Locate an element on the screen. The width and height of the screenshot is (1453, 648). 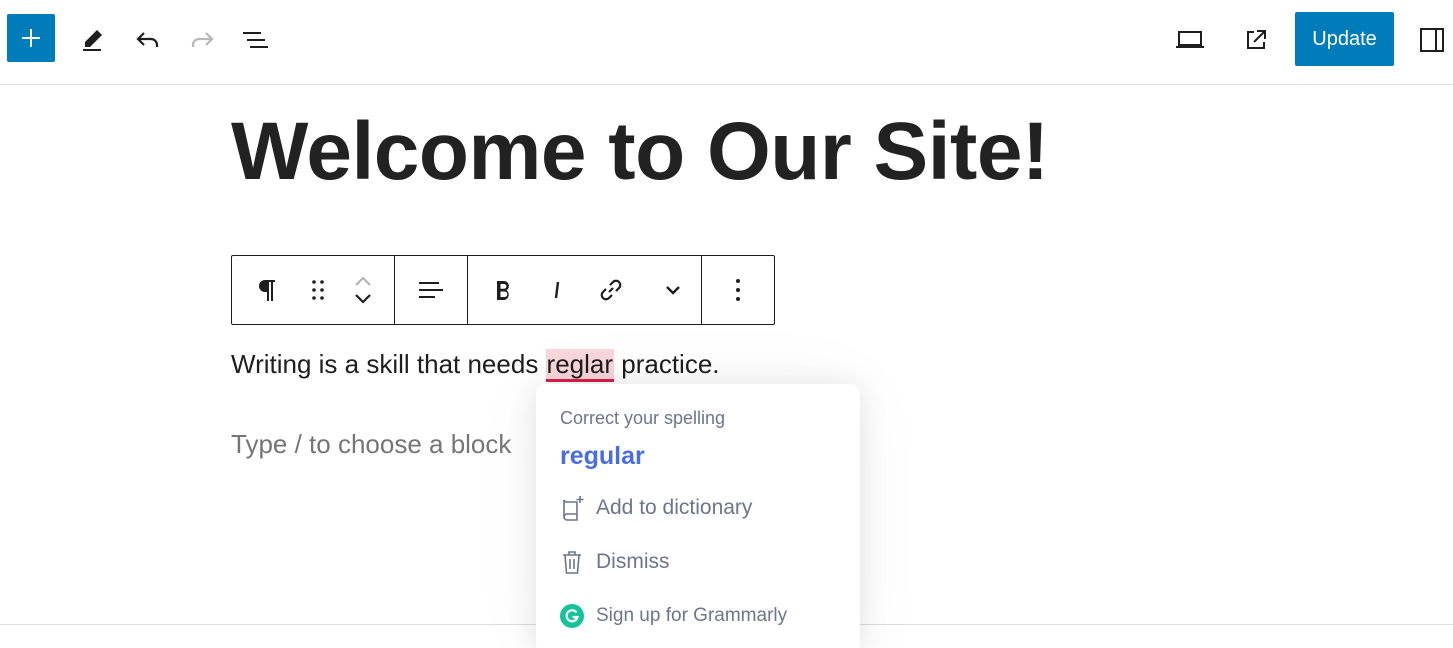
align-button is located at coordinates (431, 290).